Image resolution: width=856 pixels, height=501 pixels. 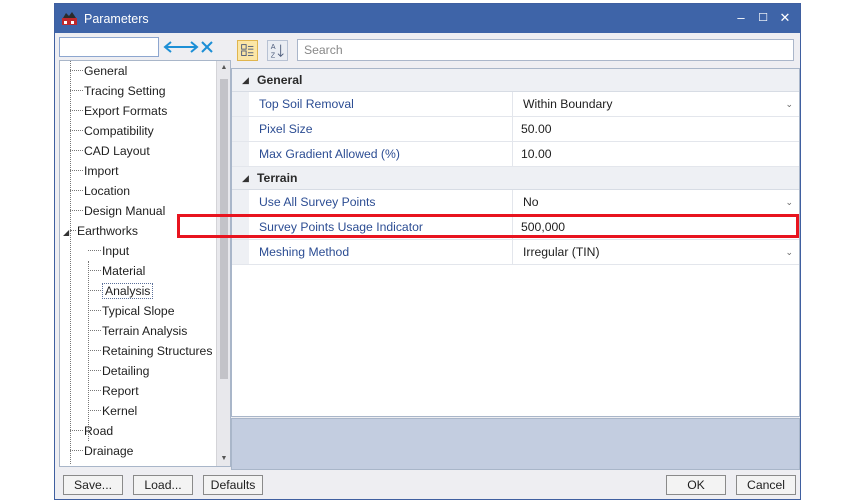 What do you see at coordinates (99, 431) in the screenshot?
I see `tree-item-label: Road` at bounding box center [99, 431].